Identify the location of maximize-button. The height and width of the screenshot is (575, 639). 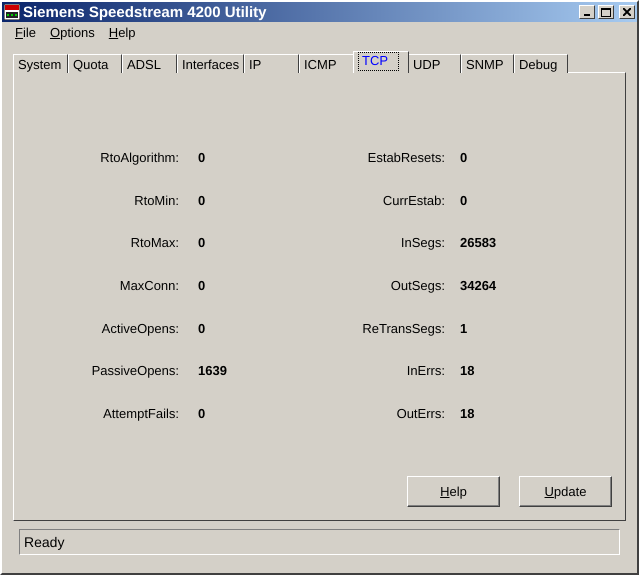
(606, 12).